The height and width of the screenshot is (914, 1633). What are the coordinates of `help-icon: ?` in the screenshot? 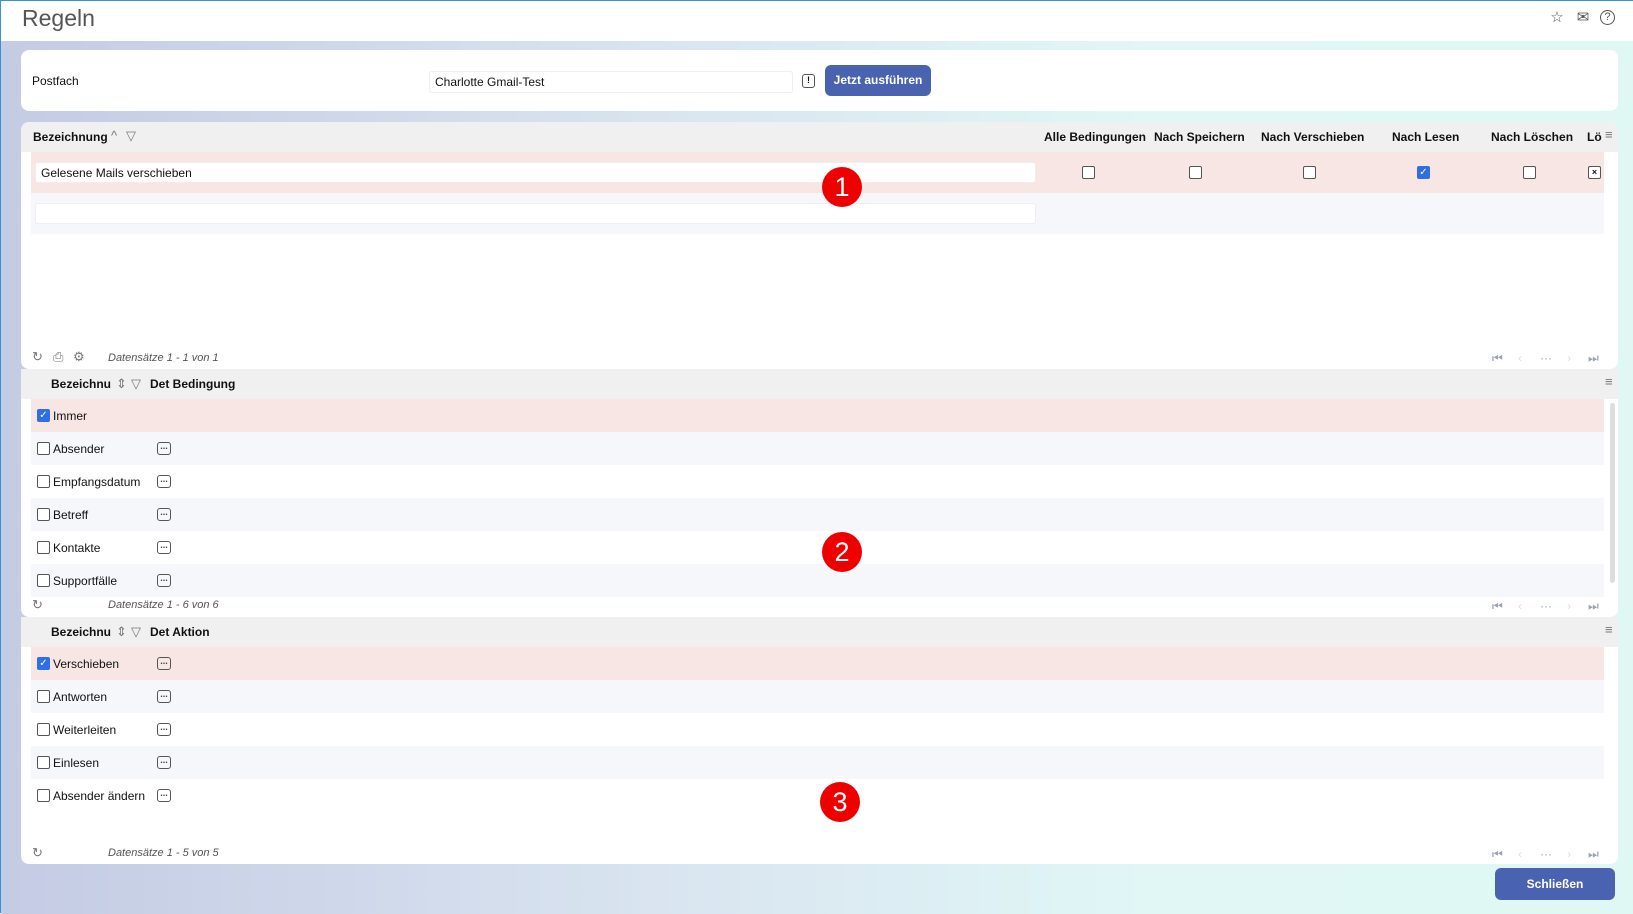 It's located at (1607, 17).